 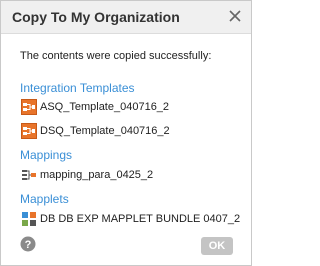 I want to click on close-icon, so click(x=235, y=16).